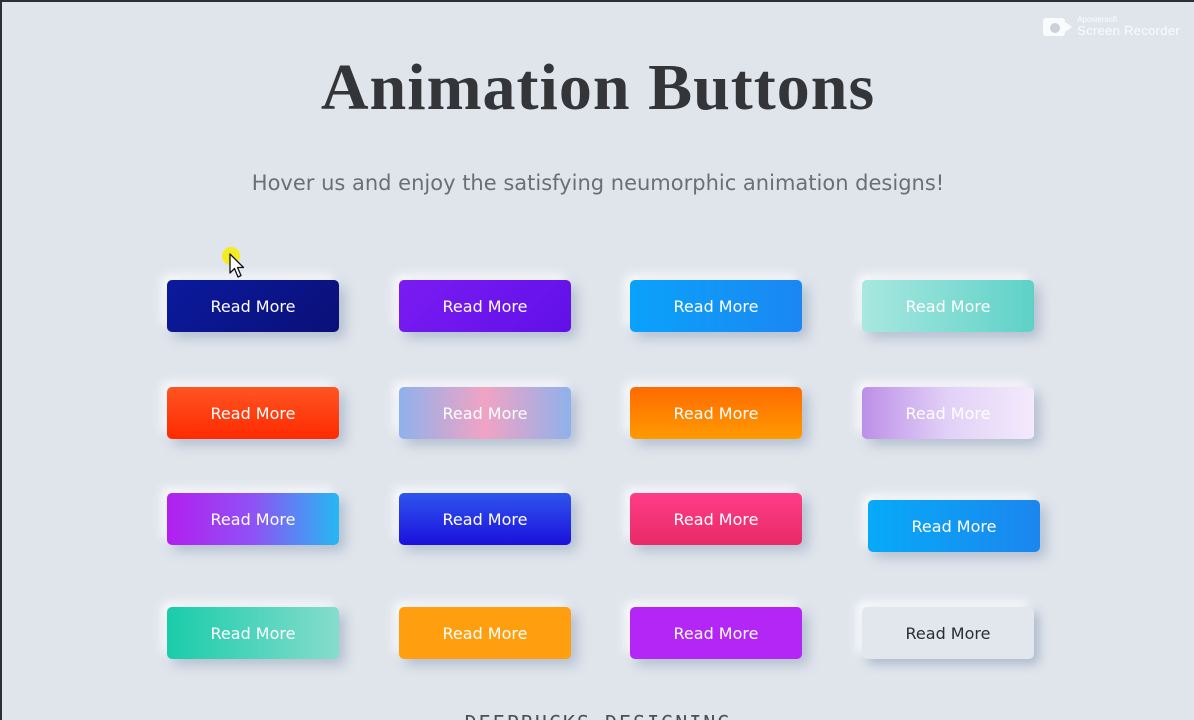 The width and height of the screenshot is (1194, 720). I want to click on read-more-button-14: Read More, so click(485, 633).